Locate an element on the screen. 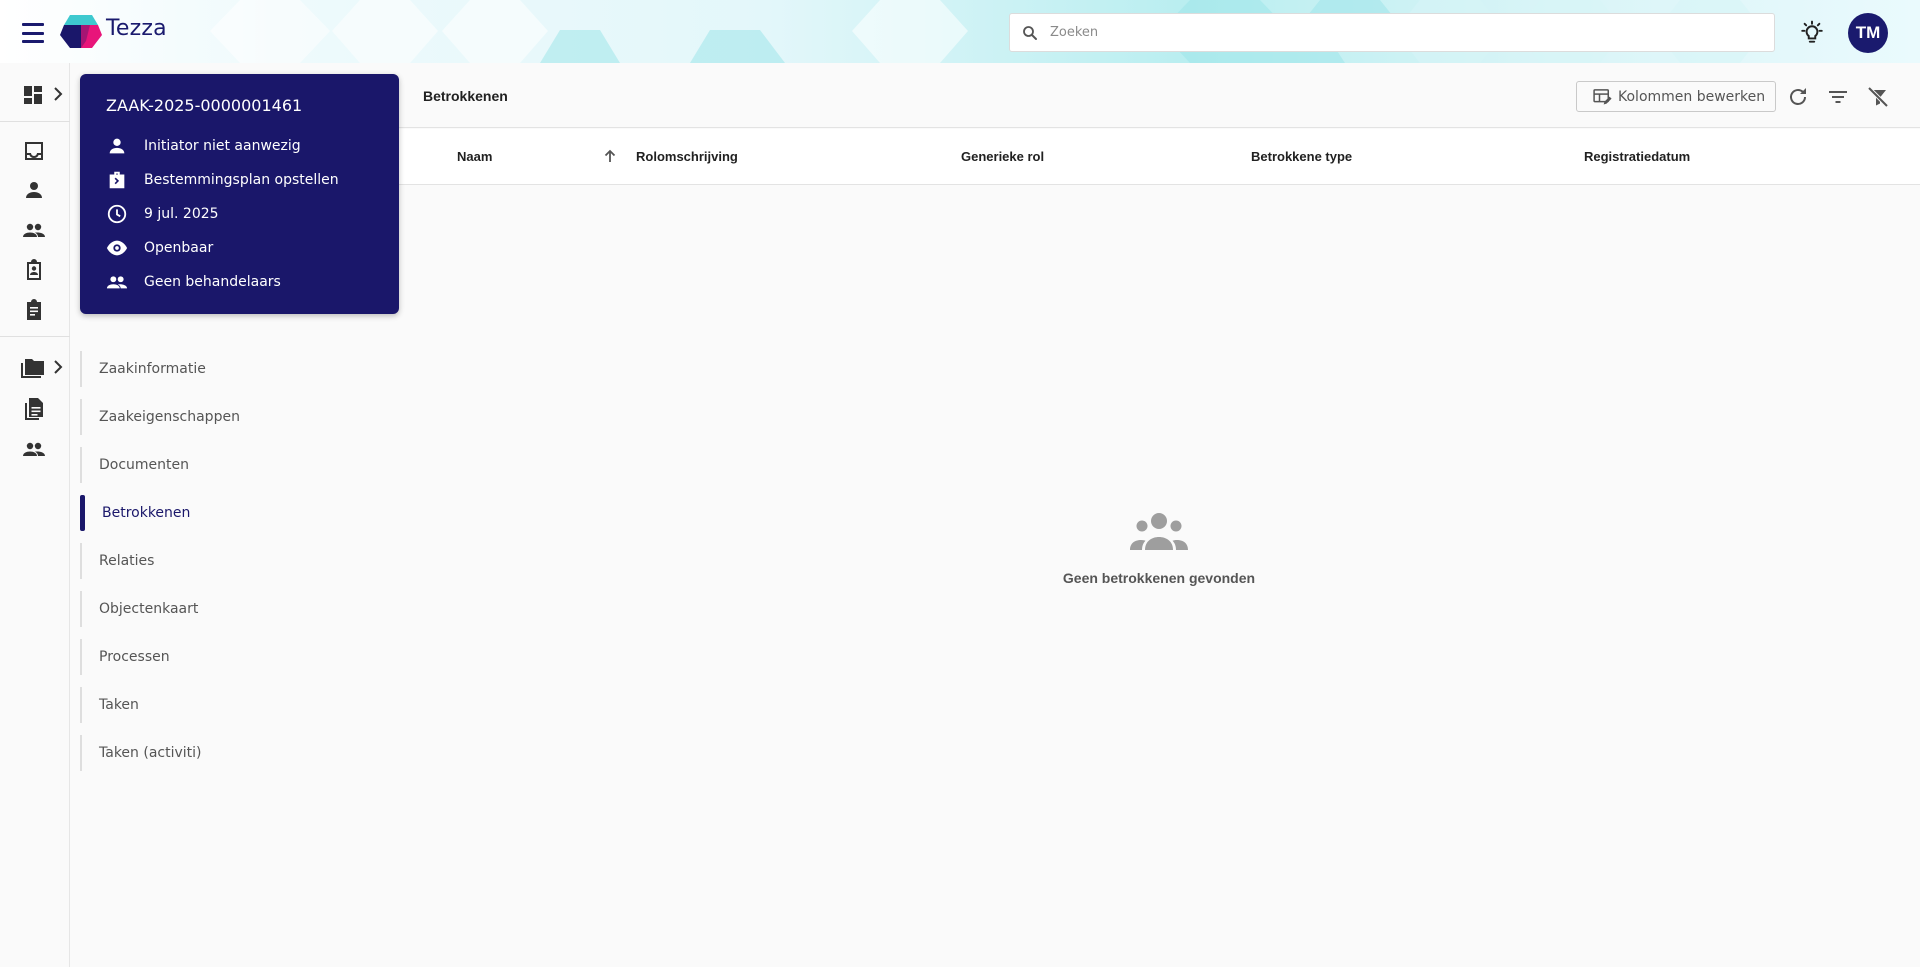  eye-icon is located at coordinates (117, 248).